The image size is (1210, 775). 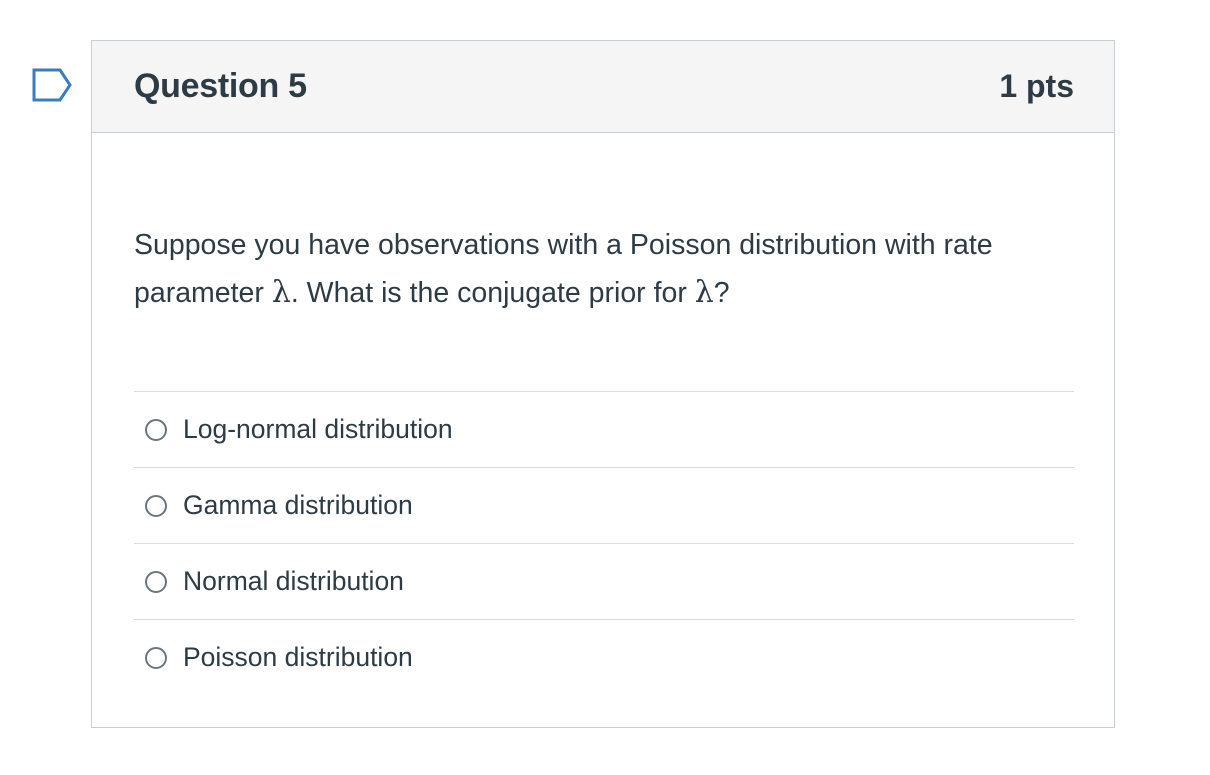 What do you see at coordinates (298, 657) in the screenshot?
I see `answer-label: Poisson distribution` at bounding box center [298, 657].